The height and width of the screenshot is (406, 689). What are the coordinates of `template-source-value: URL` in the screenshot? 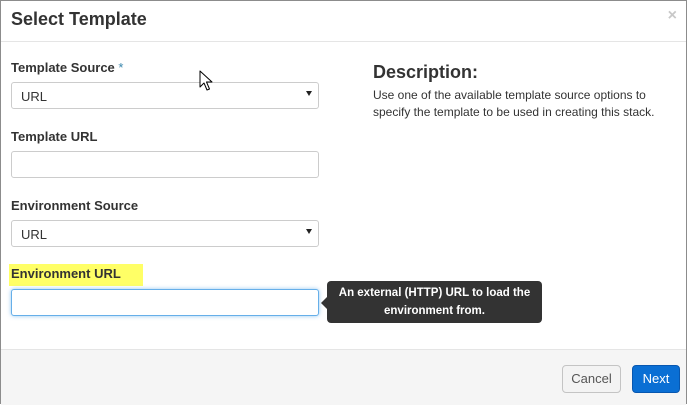 It's located at (34, 96).